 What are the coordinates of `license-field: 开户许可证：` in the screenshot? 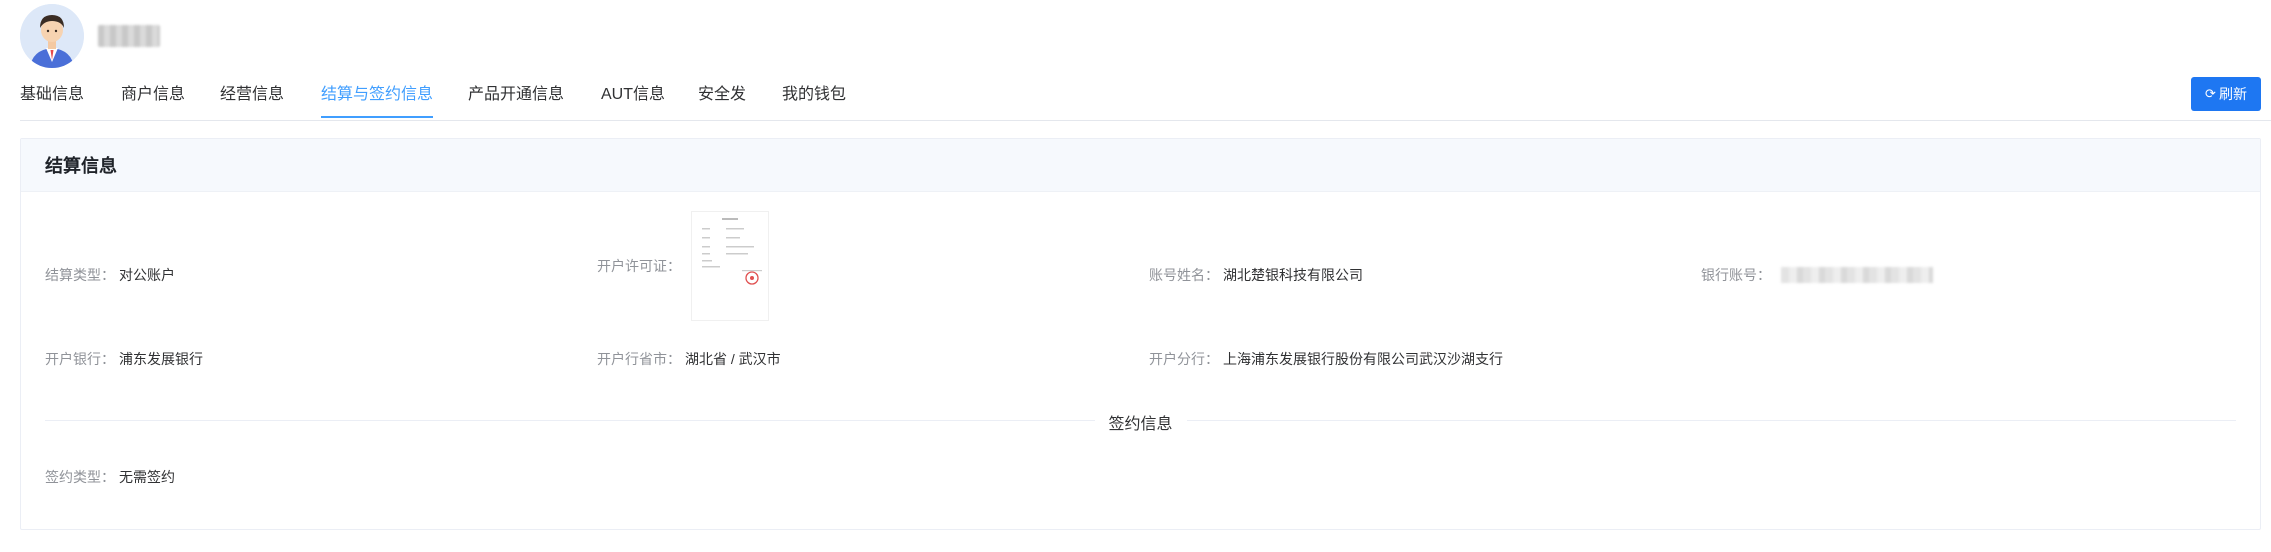 It's located at (683, 266).